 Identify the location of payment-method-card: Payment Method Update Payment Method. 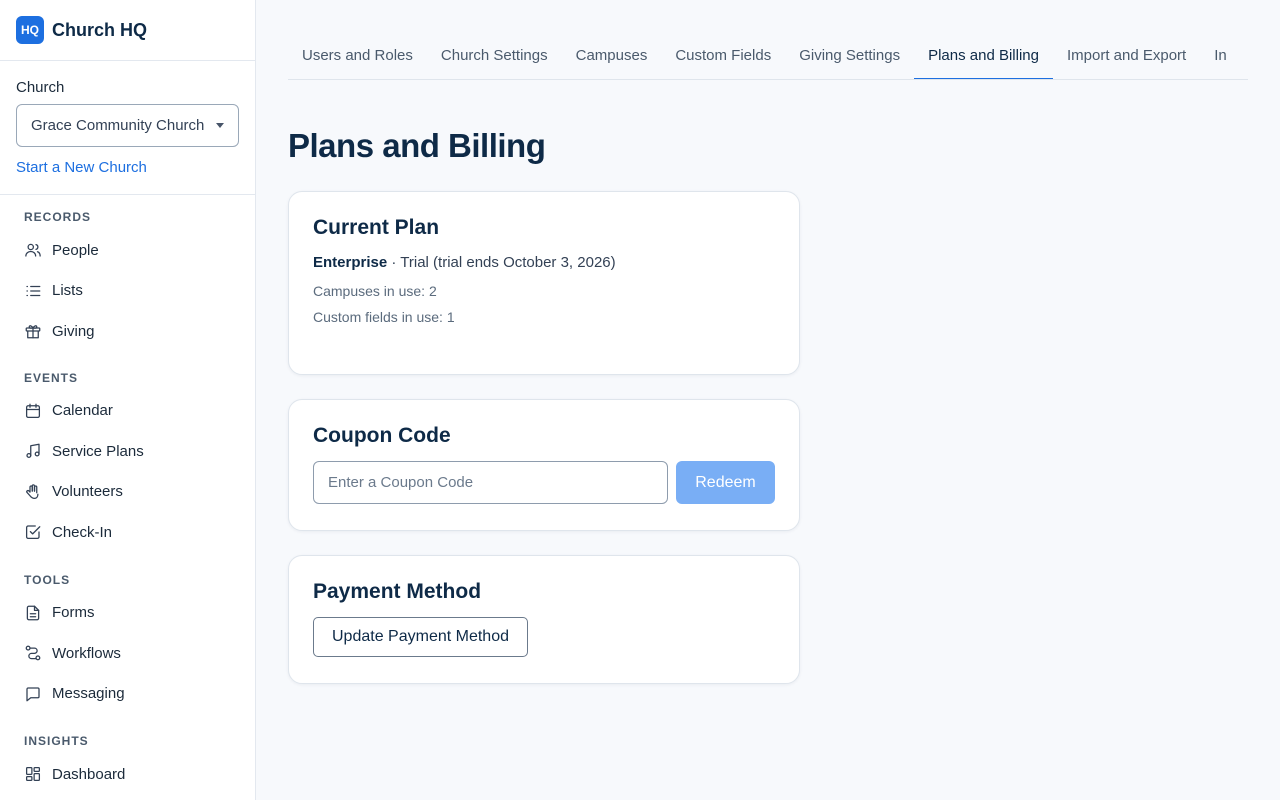
(544, 619).